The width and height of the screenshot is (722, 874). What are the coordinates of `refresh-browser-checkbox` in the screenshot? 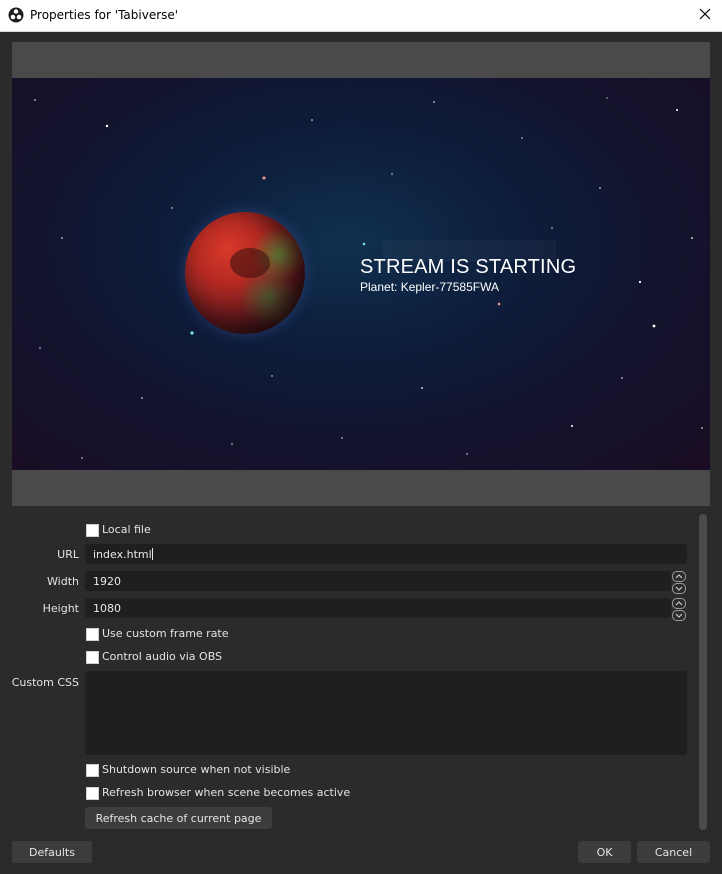 It's located at (92, 793).